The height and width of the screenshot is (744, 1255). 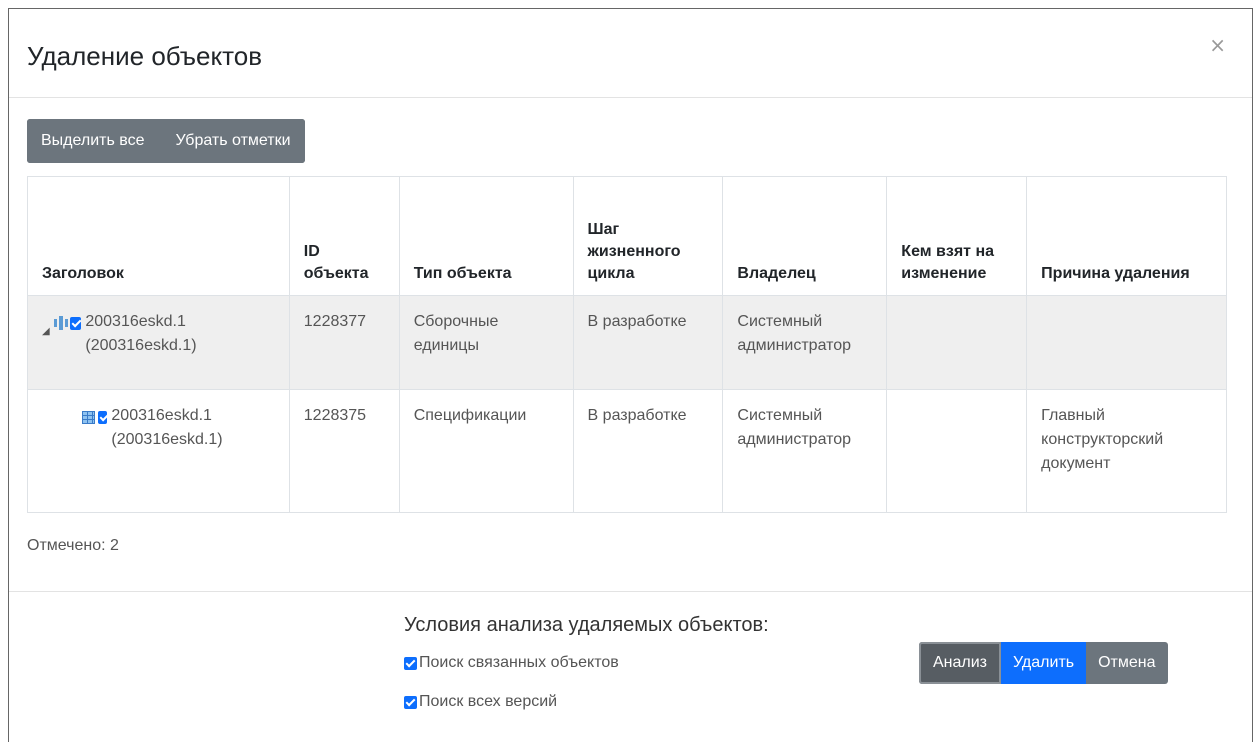 I want to click on all-versions-label: Поиск всех версий, so click(x=488, y=701).